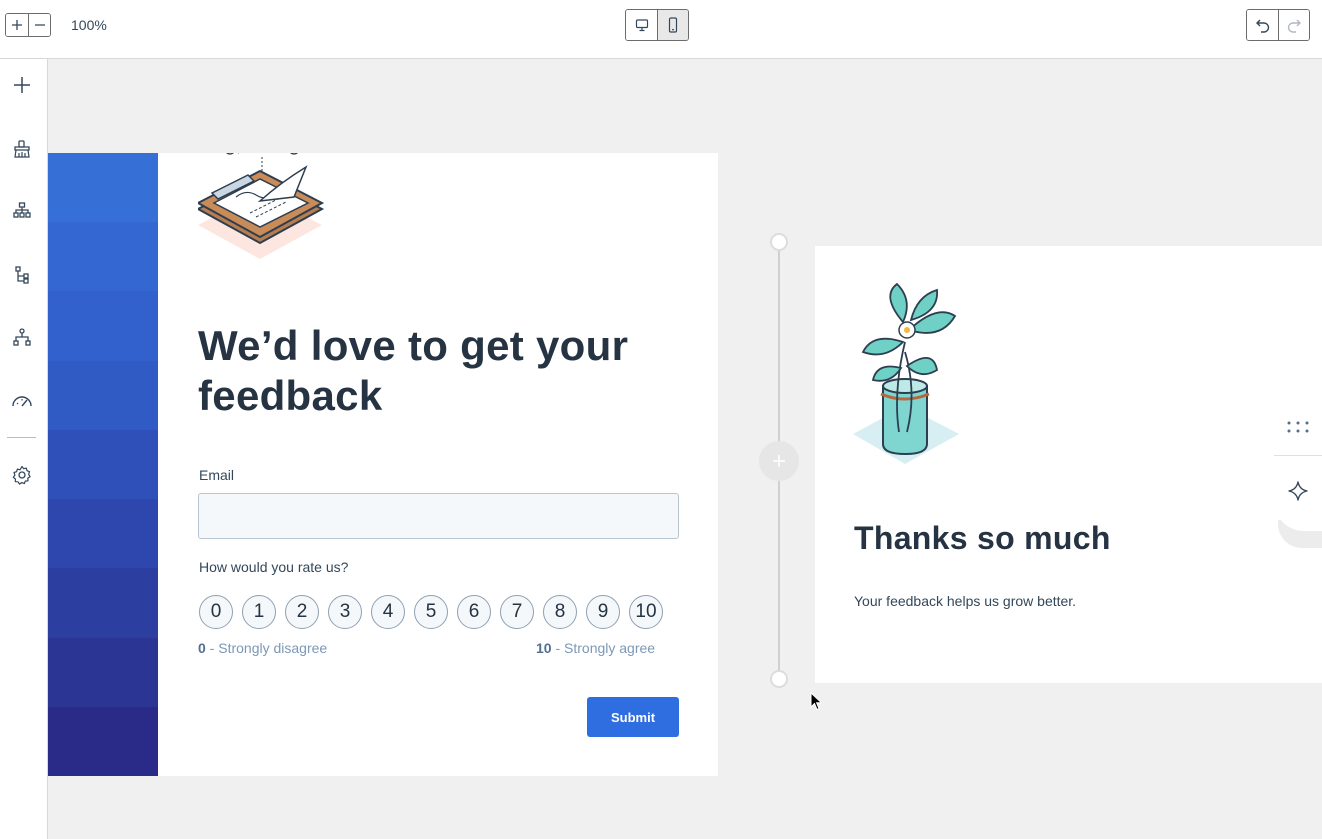  I want to click on mouse-cursor-icon, so click(816, 701).